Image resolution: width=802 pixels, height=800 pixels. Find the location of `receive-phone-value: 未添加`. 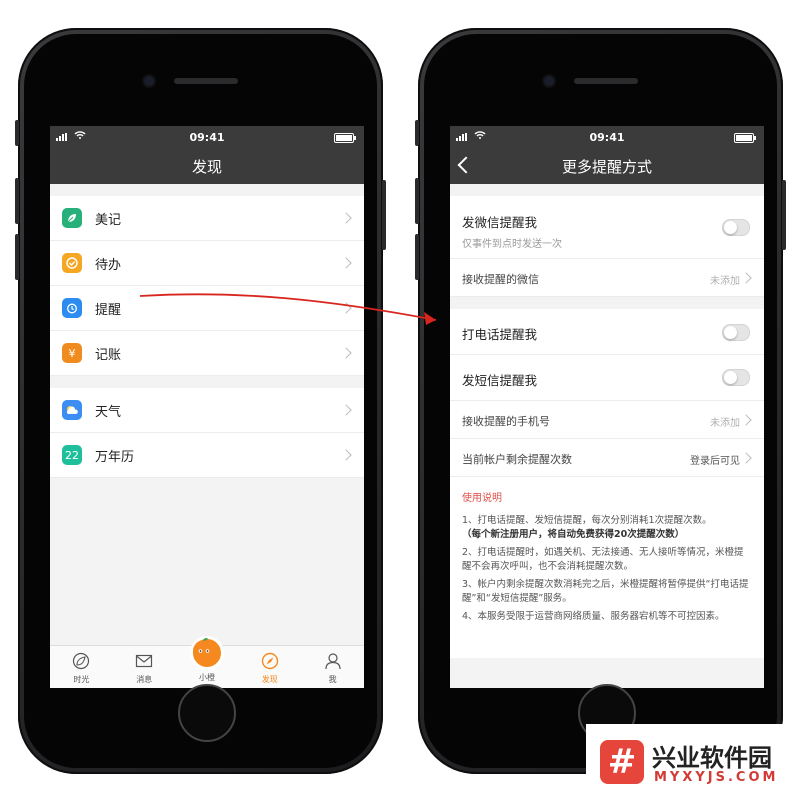

receive-phone-value: 未添加 is located at coordinates (725, 423).